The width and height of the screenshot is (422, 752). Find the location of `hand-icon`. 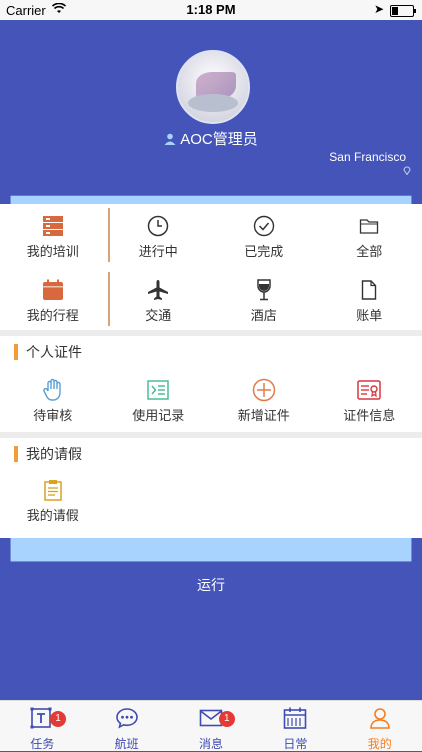

hand-icon is located at coordinates (53, 390).